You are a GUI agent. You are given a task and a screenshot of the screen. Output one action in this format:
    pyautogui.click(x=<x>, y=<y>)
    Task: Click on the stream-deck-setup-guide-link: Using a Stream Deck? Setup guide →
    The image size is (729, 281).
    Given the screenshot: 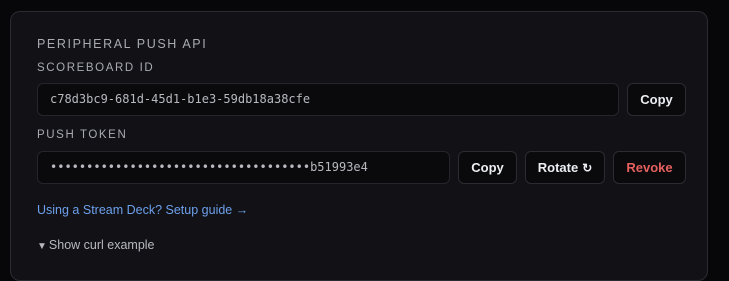 What is the action you would take?
    pyautogui.click(x=142, y=210)
    